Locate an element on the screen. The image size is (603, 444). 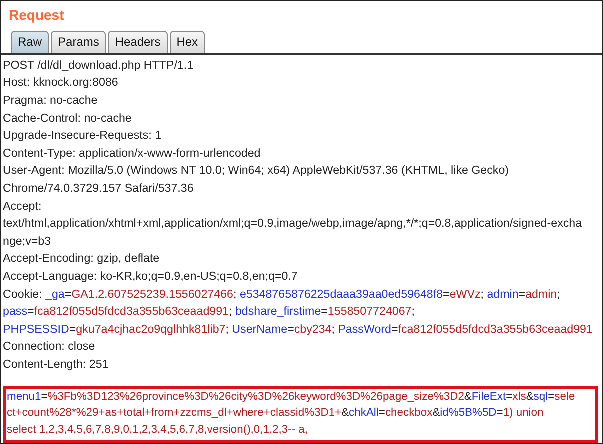
request-line: Content-Length: 251 is located at coordinates (56, 364).